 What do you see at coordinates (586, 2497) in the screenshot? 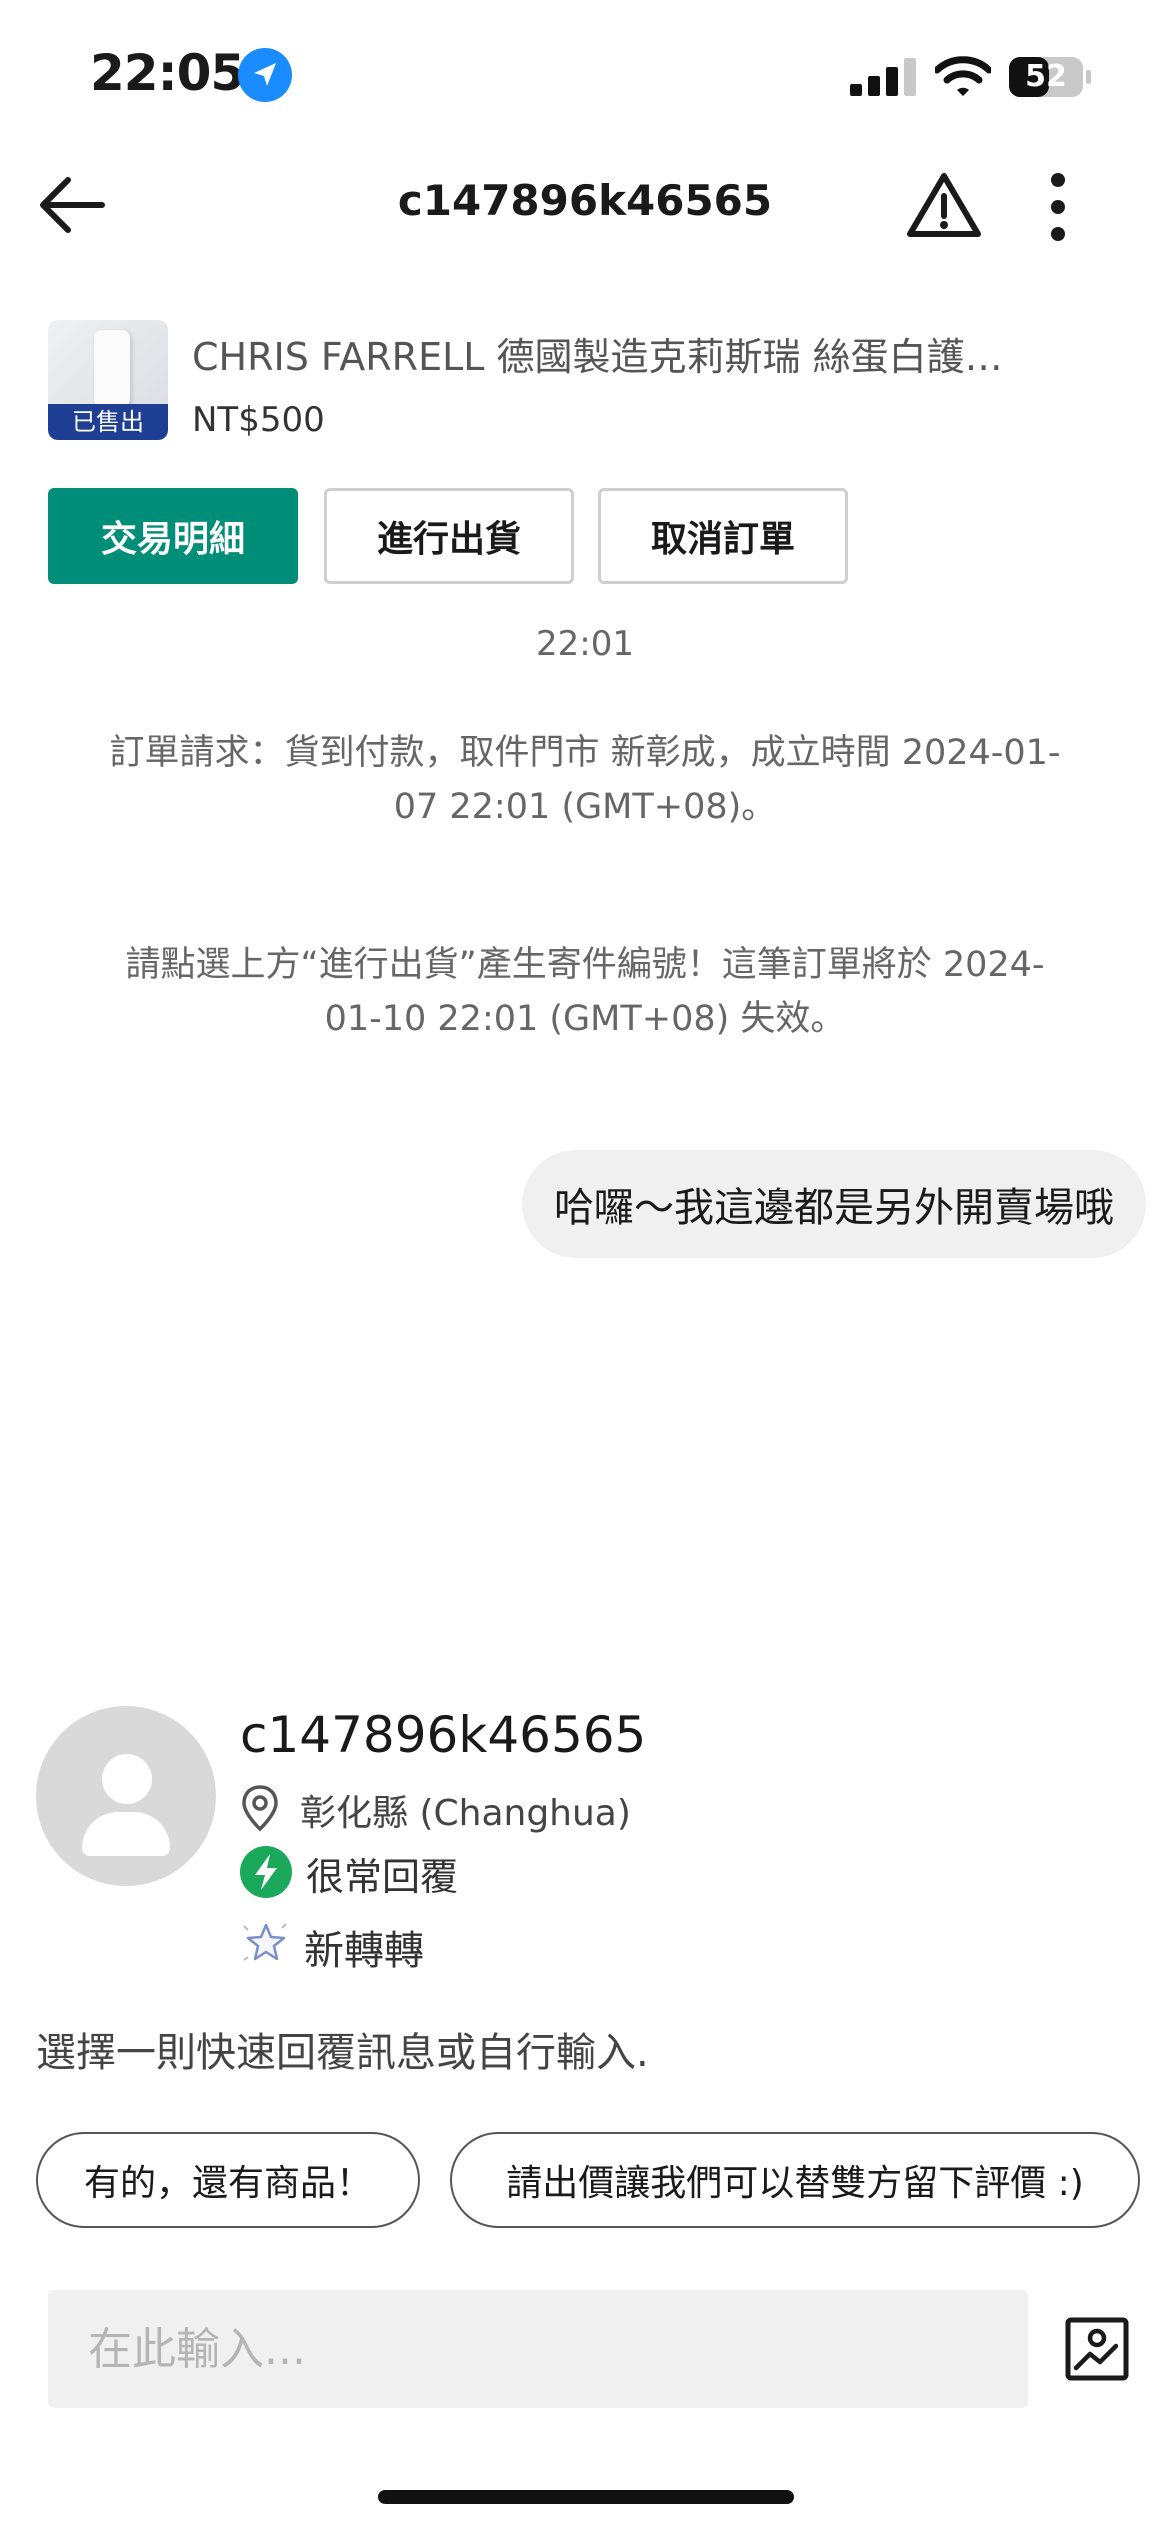
I see `home-indicator` at bounding box center [586, 2497].